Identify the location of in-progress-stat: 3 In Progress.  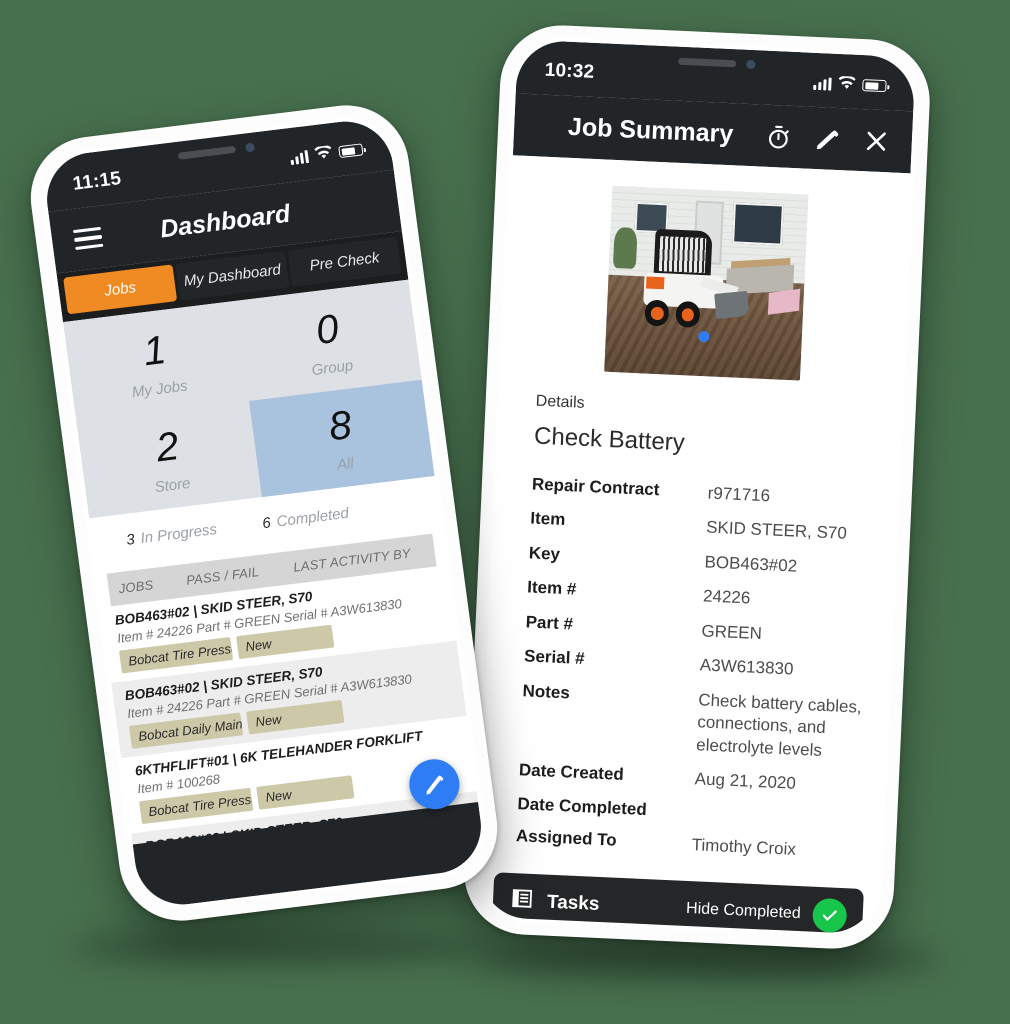
(171, 535).